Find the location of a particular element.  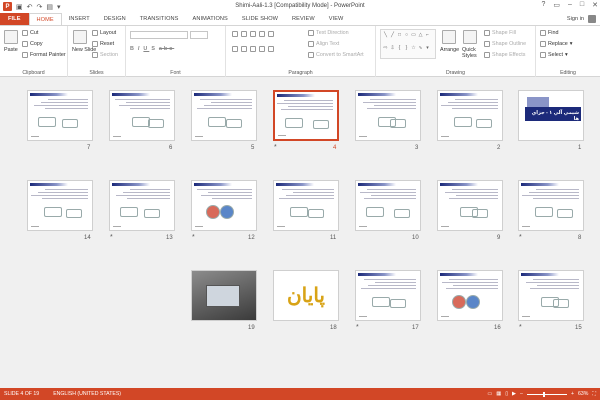

zoom-level: 63% is located at coordinates (583, 394).